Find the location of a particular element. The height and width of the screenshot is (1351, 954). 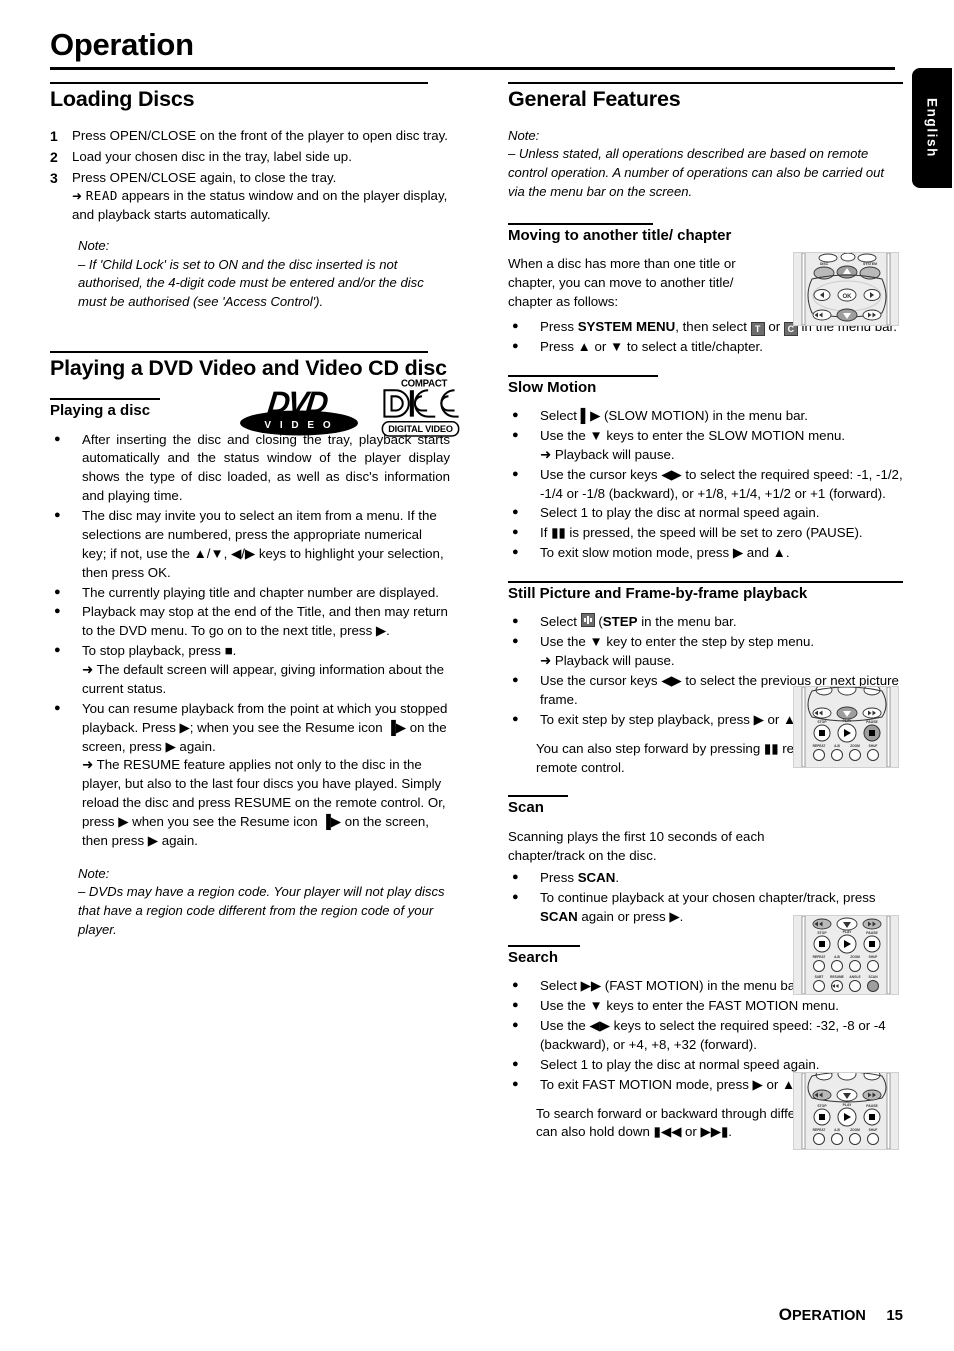

slow-motion-title: Slow Motion is located at coordinates (552, 387).